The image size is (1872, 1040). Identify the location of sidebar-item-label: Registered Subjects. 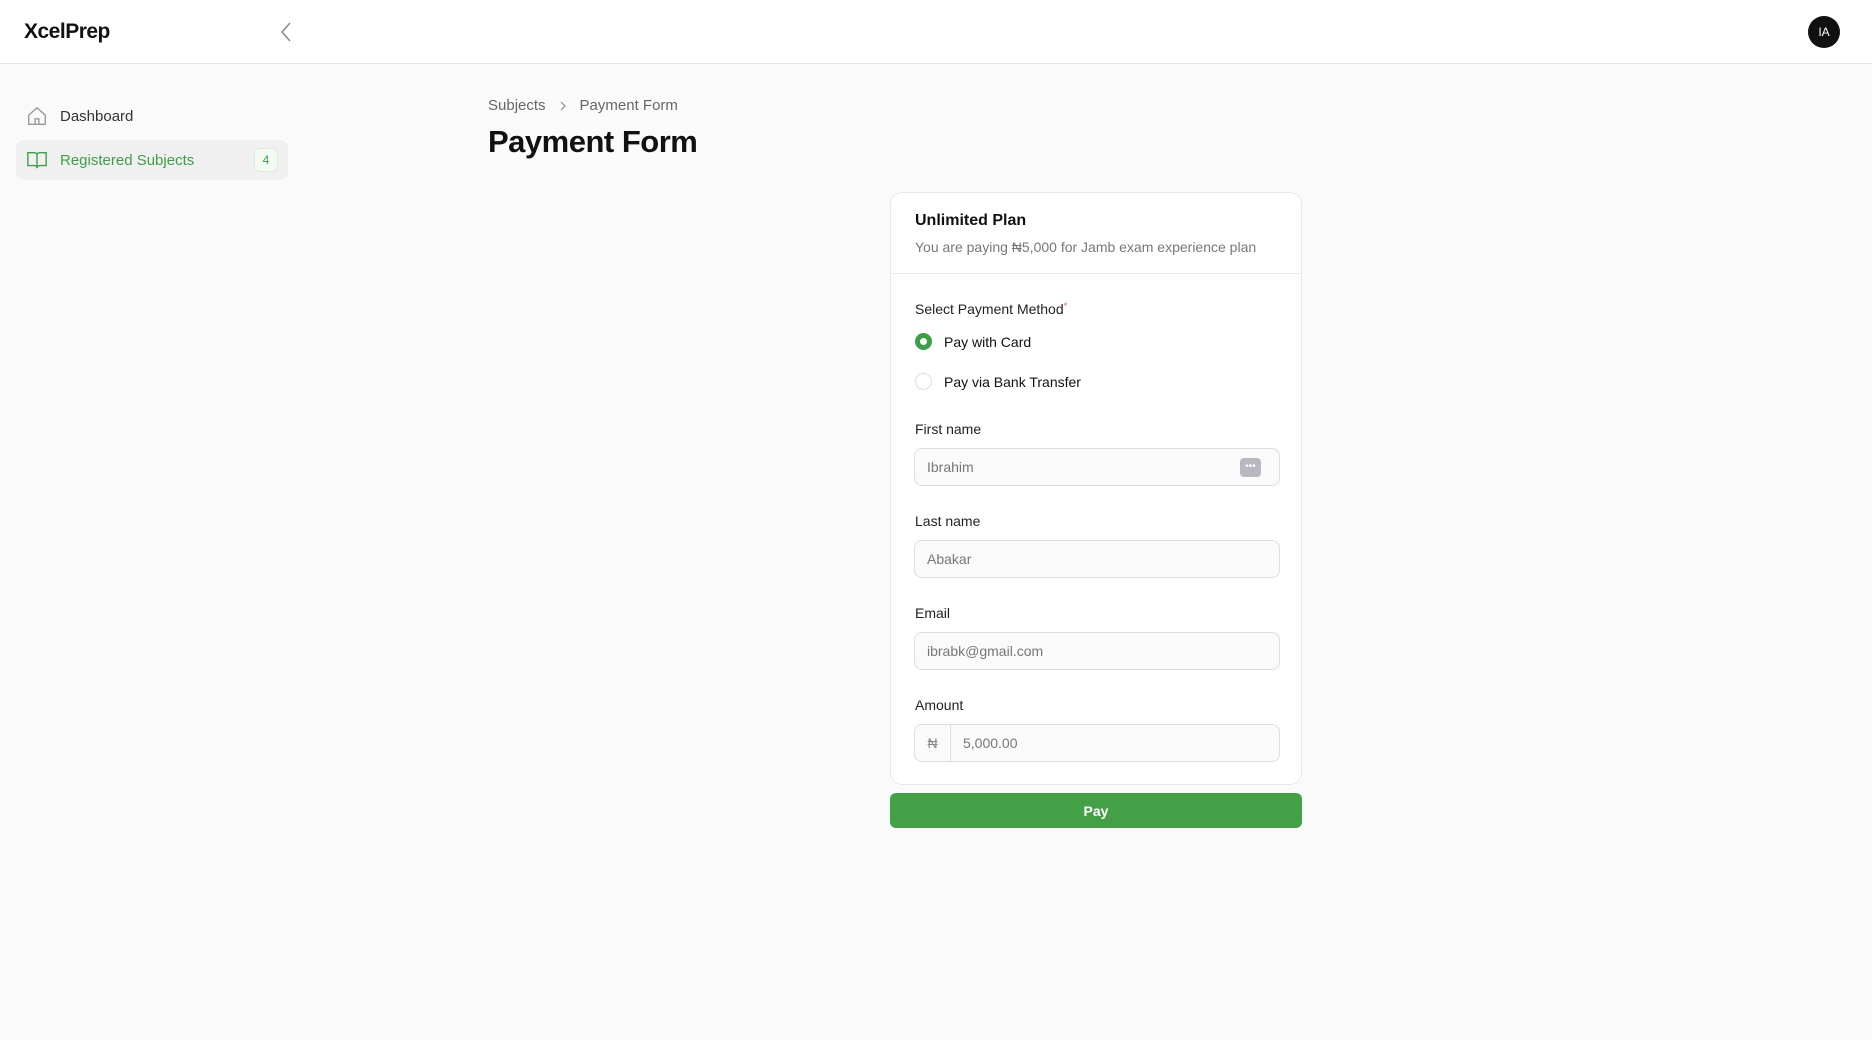
(127, 160).